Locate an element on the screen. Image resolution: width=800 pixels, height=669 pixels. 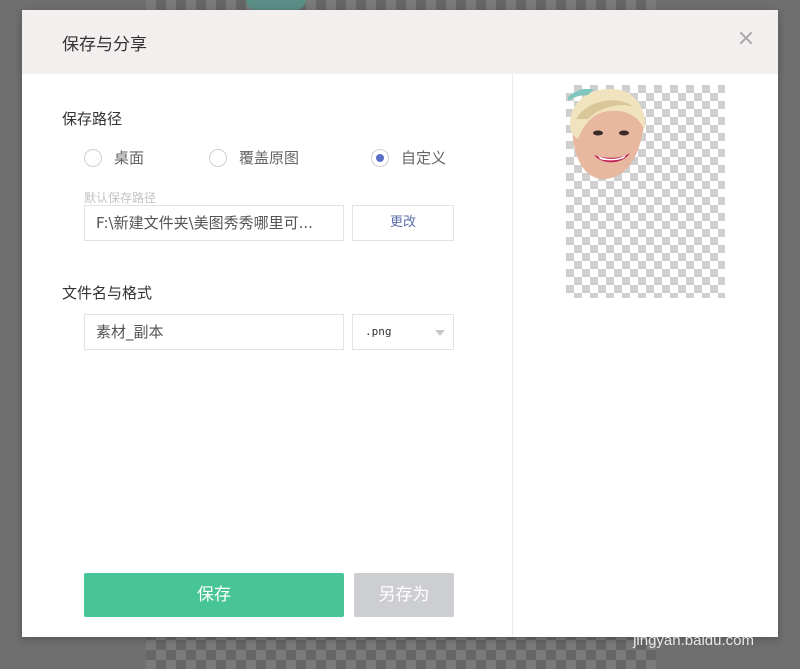
face-cutout-image is located at coordinates (606, 134).